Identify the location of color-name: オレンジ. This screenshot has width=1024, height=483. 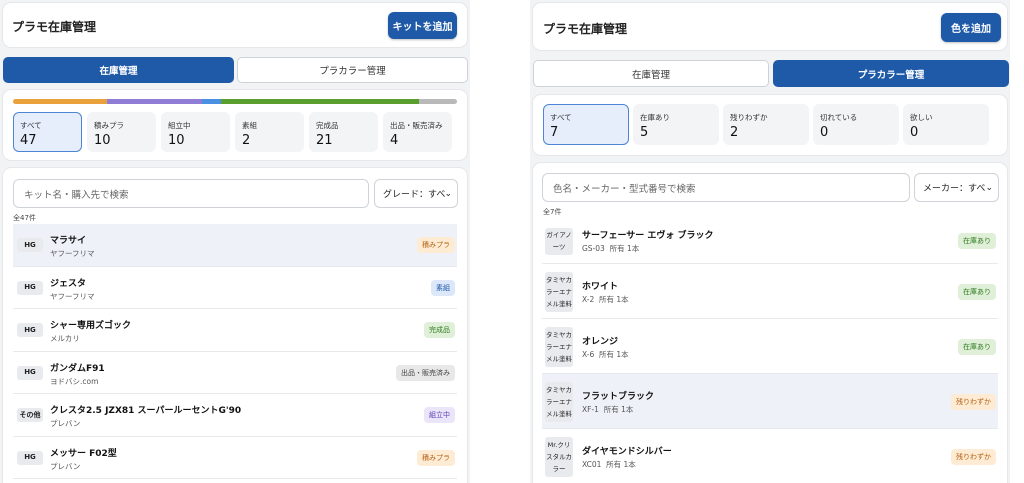
(600, 341).